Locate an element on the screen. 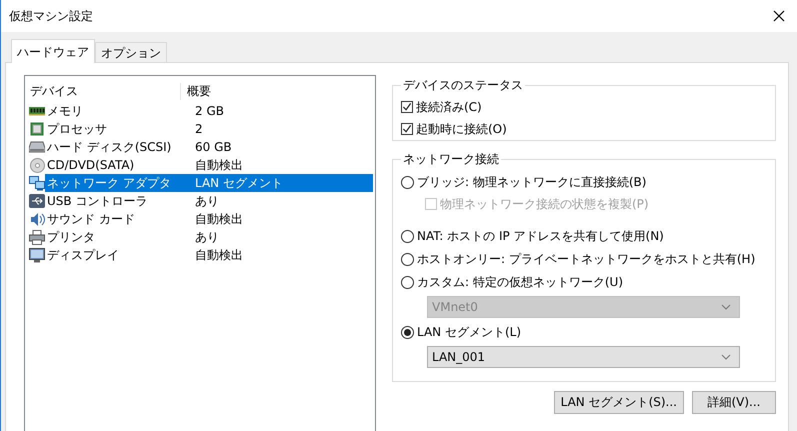 The width and height of the screenshot is (797, 431). window-title: 仮想マシン設定 is located at coordinates (51, 16).